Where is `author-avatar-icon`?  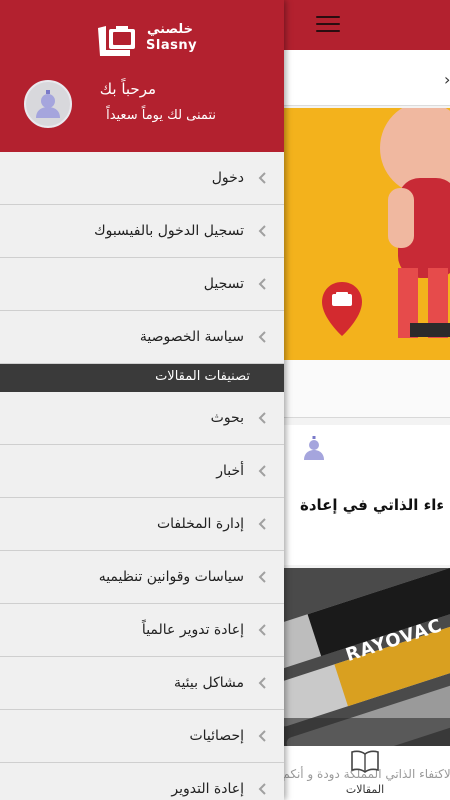 author-avatar-icon is located at coordinates (314, 448).